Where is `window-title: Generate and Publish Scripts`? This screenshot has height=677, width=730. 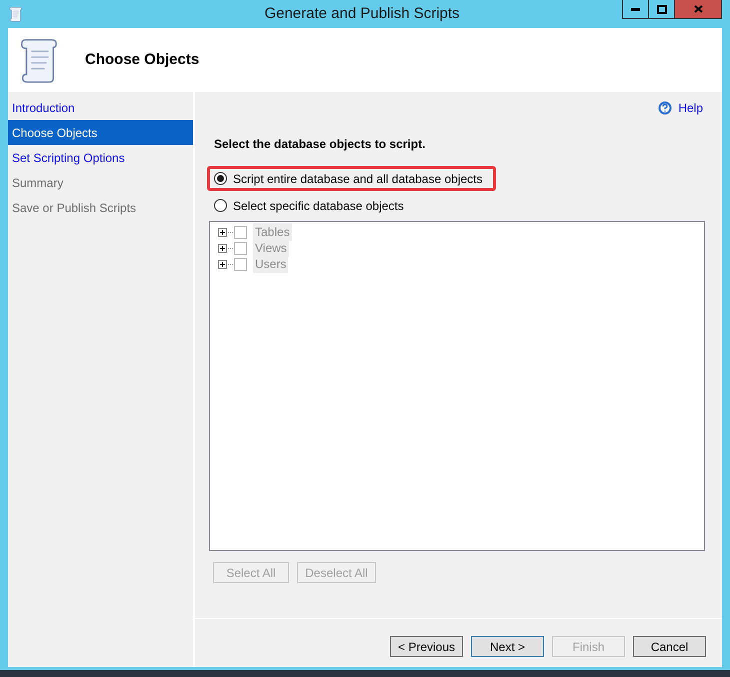
window-title: Generate and Publish Scripts is located at coordinates (362, 14).